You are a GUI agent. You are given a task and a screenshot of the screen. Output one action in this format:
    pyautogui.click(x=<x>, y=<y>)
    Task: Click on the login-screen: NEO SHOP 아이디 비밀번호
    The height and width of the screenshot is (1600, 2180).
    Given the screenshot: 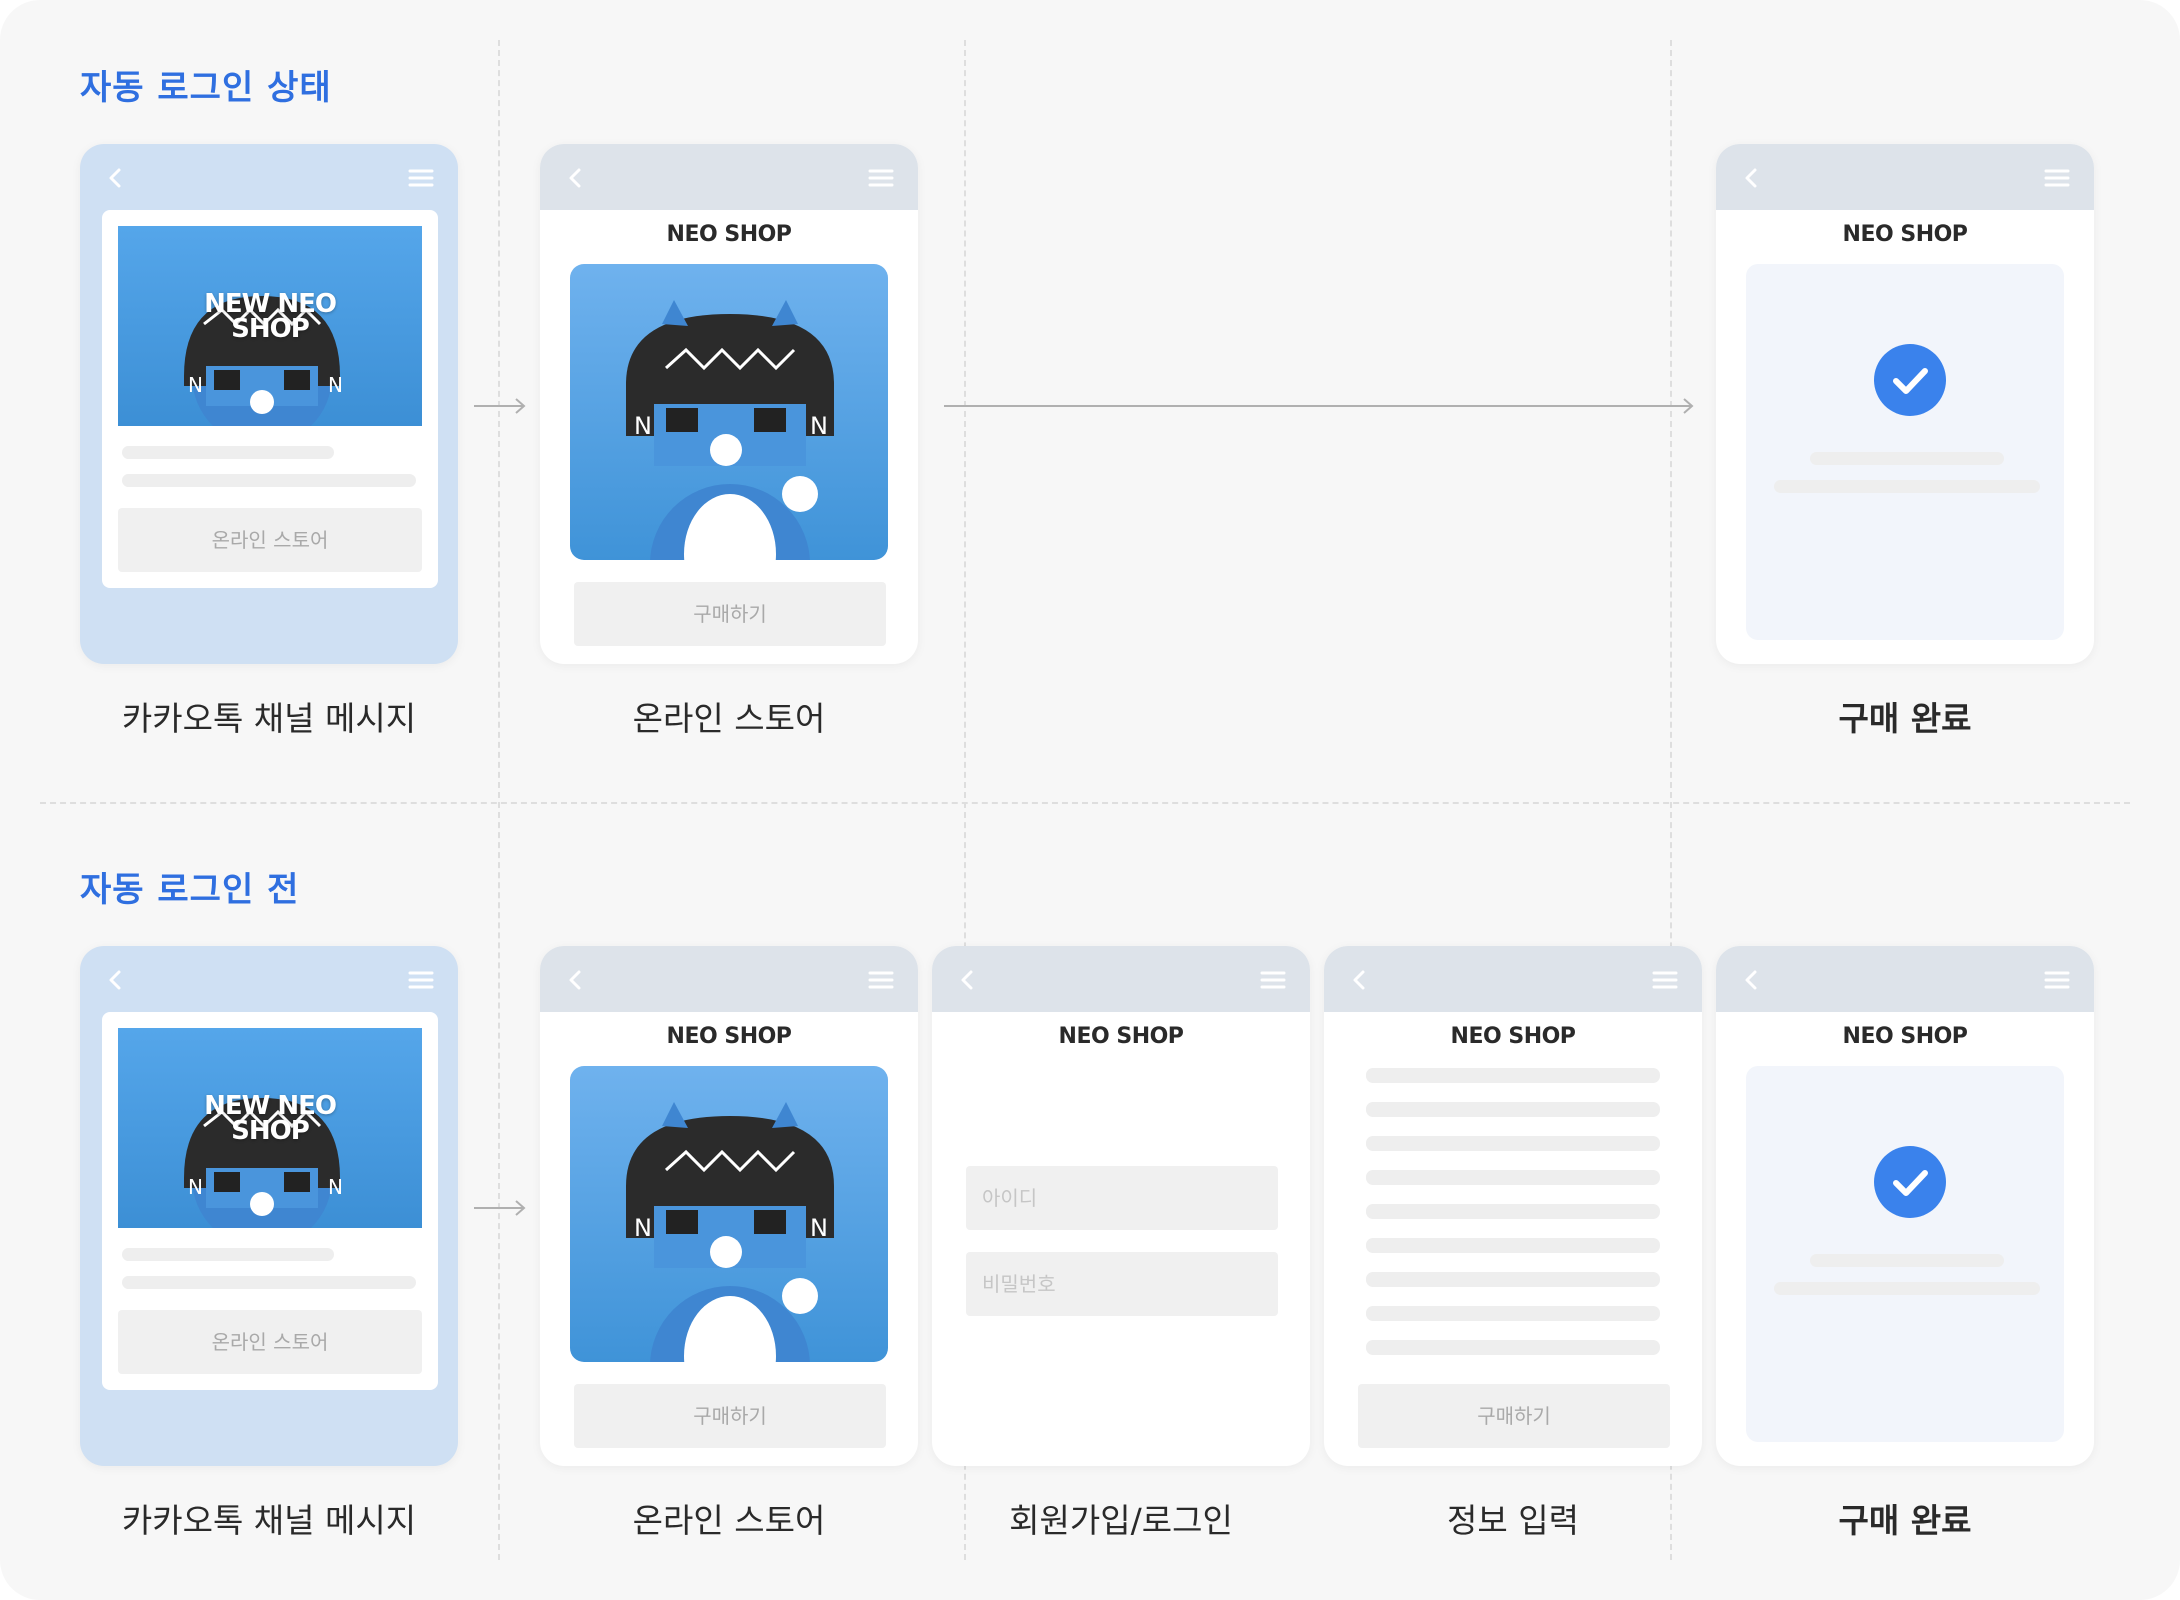 What is the action you would take?
    pyautogui.click(x=1121, y=1206)
    